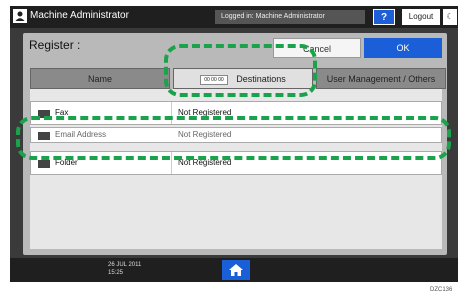 The height and width of the screenshot is (298, 465). I want to click on date-line: 26 JUL 2011, so click(125, 265).